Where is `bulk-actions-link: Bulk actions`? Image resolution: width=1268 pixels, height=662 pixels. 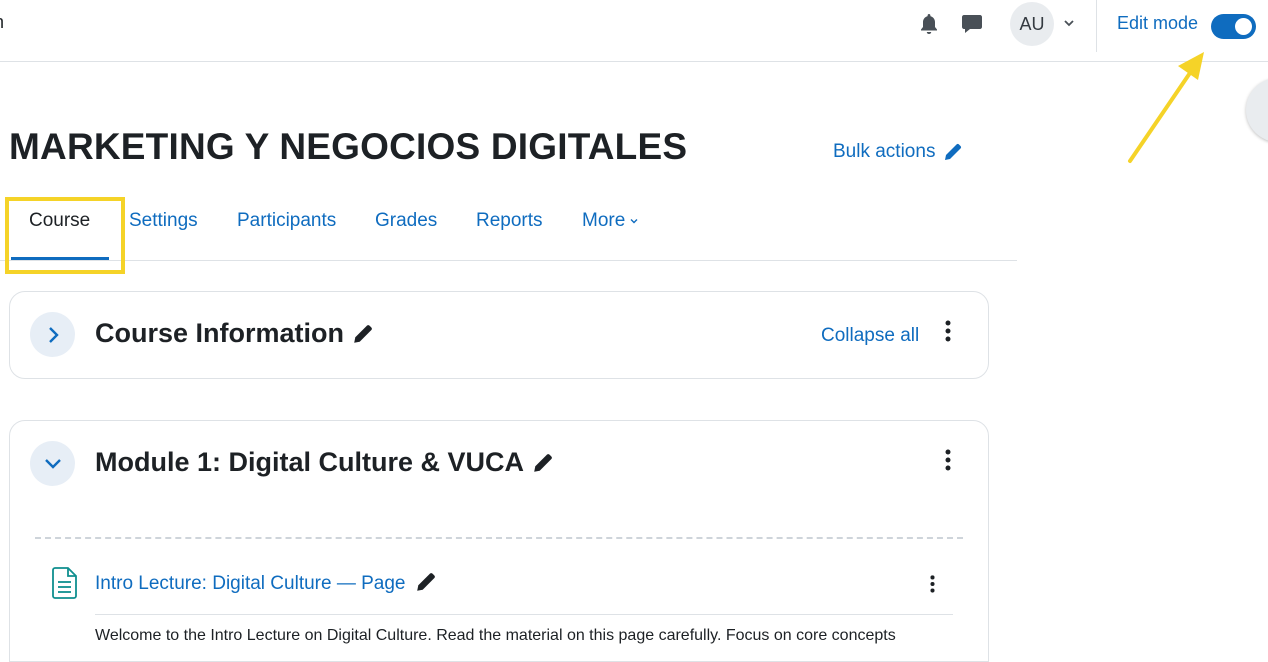
bulk-actions-link: Bulk actions is located at coordinates (898, 152).